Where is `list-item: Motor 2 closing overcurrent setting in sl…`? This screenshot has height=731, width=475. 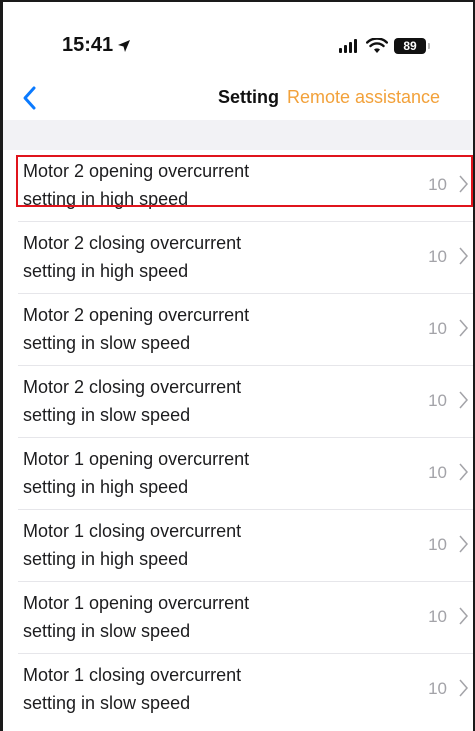
list-item: Motor 2 closing overcurrent setting in sl… is located at coordinates (246, 402).